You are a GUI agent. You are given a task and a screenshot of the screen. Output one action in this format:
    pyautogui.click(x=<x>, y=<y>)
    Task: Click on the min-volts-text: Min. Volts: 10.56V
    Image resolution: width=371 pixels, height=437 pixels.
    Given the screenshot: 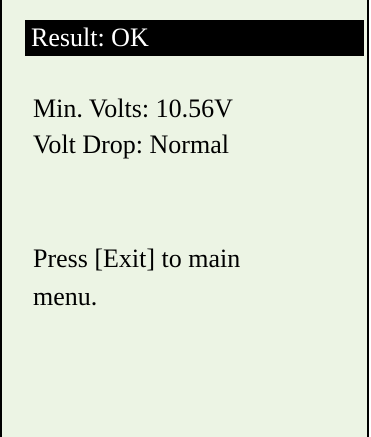 What is the action you would take?
    pyautogui.click(x=133, y=108)
    